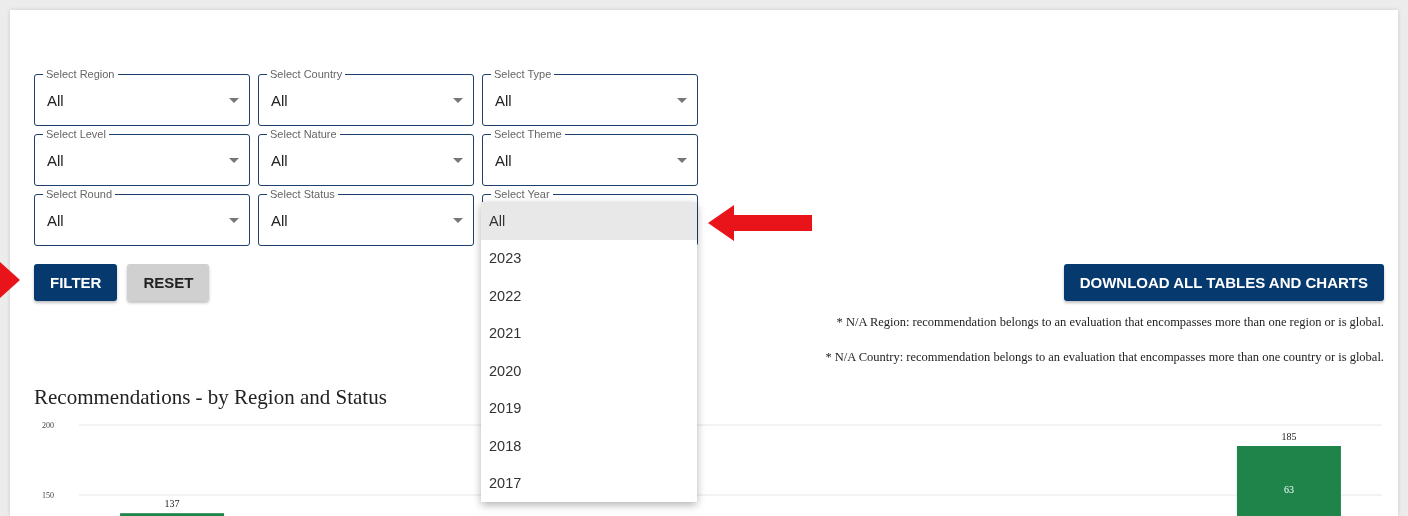 This screenshot has height=516, width=1408. What do you see at coordinates (48, 425) in the screenshot?
I see `axis-tick-label: 200` at bounding box center [48, 425].